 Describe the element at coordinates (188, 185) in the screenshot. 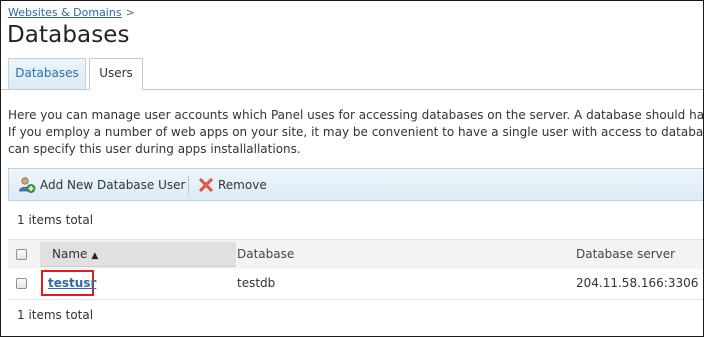

I see `toolbar-separator` at that location.